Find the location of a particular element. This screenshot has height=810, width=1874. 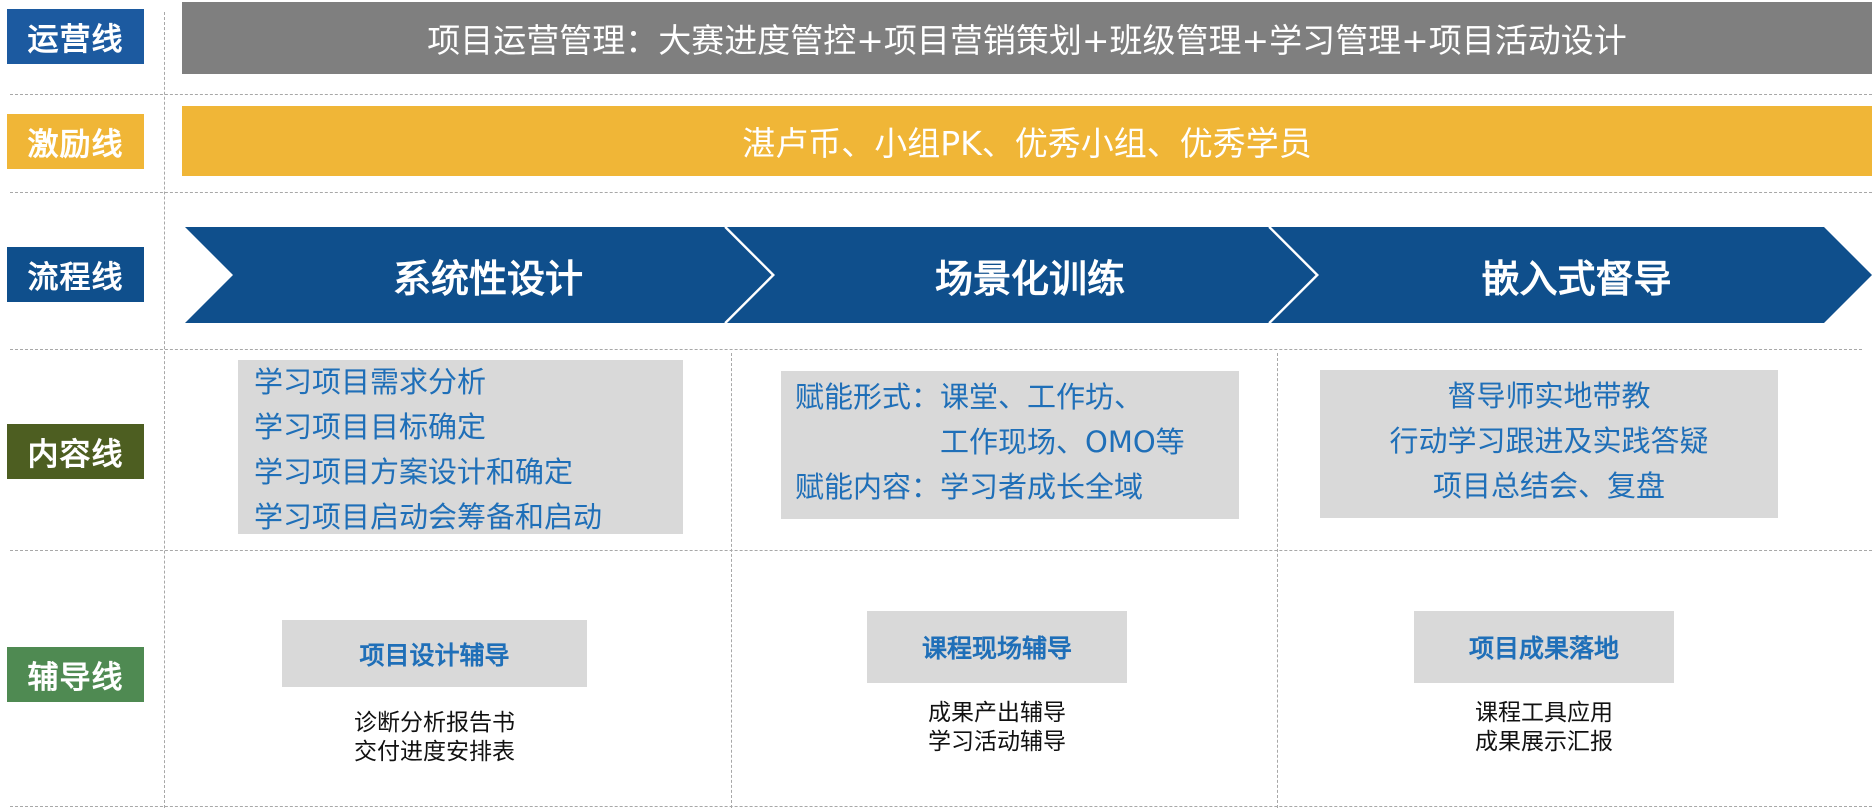

content-design-item-1: 学习项目需求分析 is located at coordinates (370, 382).